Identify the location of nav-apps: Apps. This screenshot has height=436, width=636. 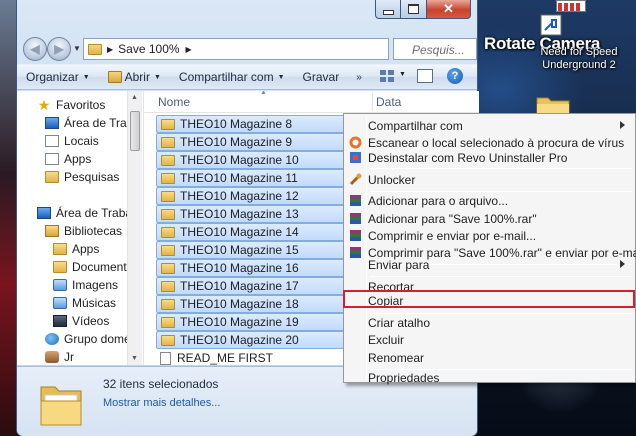
(68, 159).